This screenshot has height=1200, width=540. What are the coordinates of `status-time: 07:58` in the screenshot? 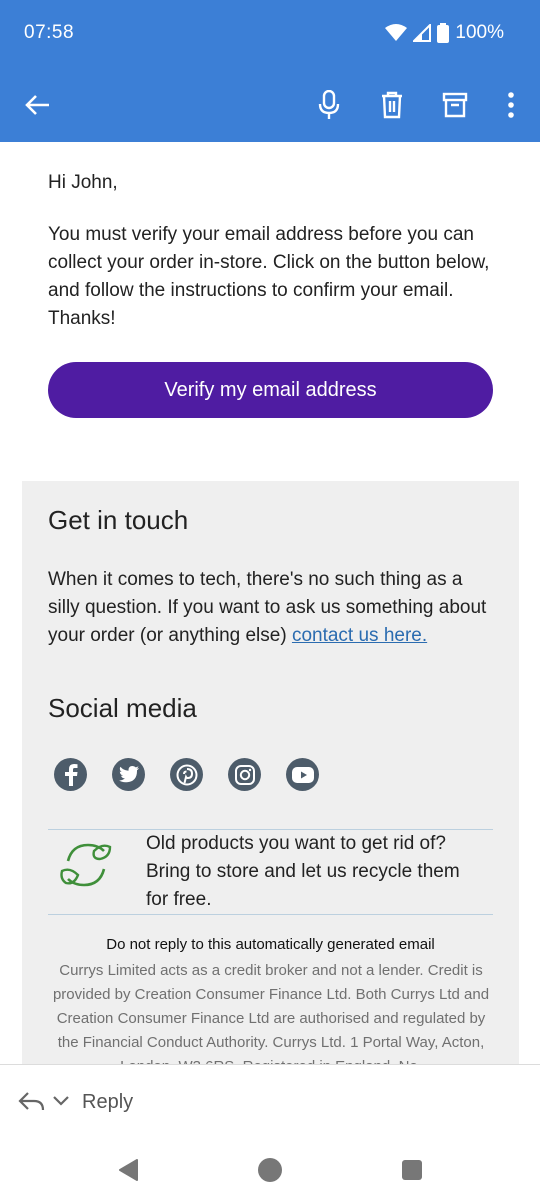 It's located at (49, 32).